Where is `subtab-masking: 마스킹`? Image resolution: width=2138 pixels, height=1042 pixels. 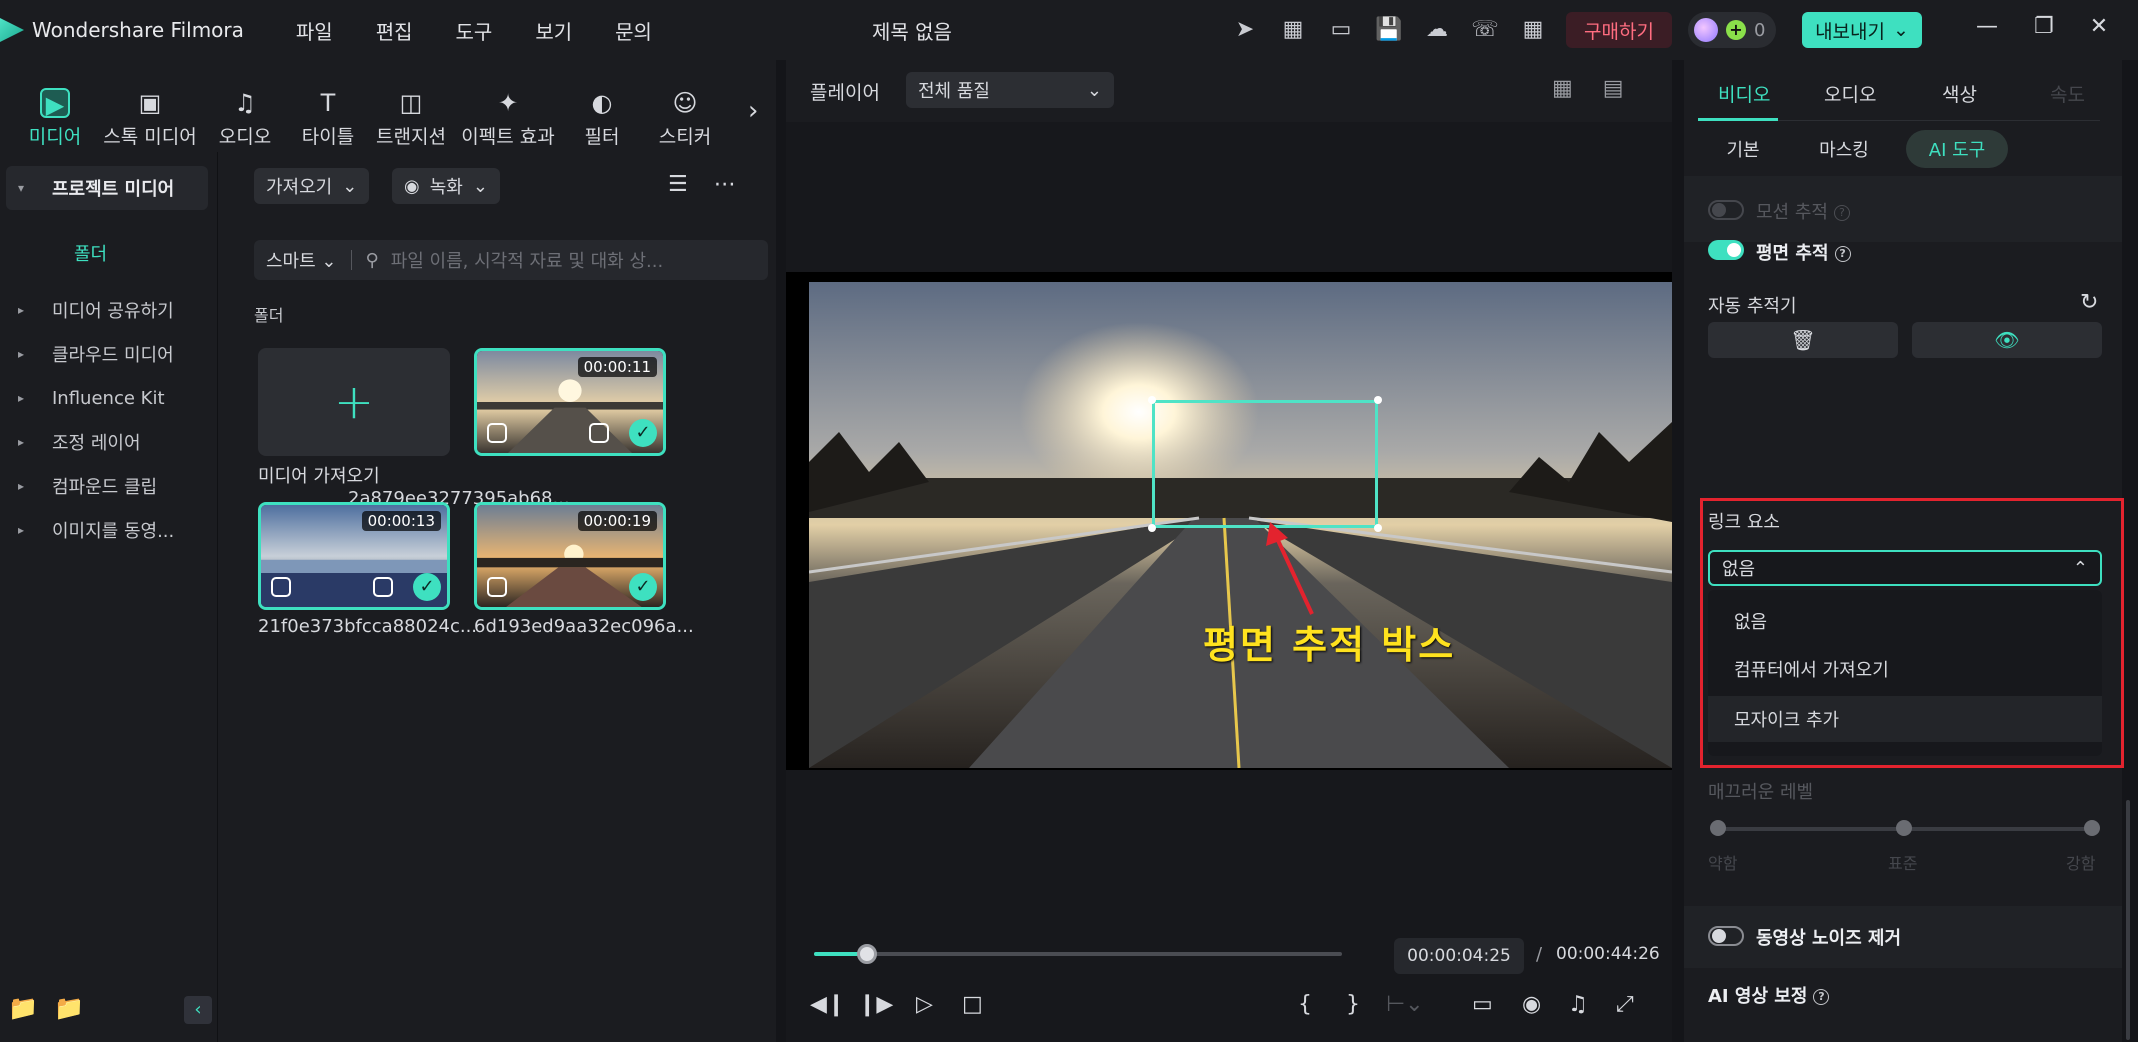 subtab-masking: 마스킹 is located at coordinates (1844, 149).